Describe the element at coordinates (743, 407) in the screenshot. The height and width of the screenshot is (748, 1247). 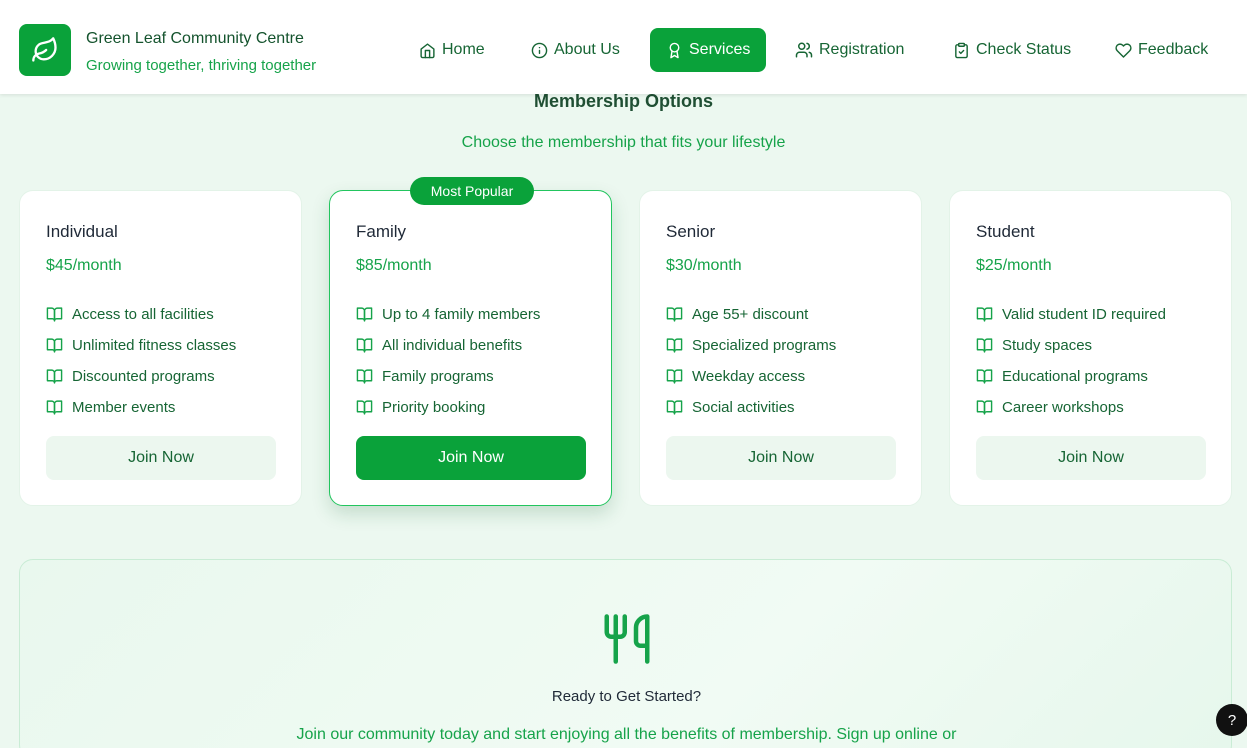
I see `feature-text: Social activities` at that location.